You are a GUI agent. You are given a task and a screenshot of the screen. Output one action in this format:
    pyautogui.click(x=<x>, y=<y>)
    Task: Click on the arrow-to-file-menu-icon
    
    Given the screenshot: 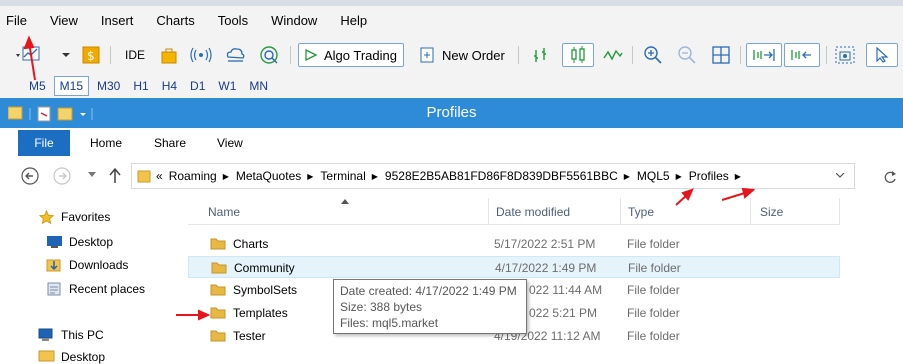 What is the action you would take?
    pyautogui.click(x=29, y=58)
    